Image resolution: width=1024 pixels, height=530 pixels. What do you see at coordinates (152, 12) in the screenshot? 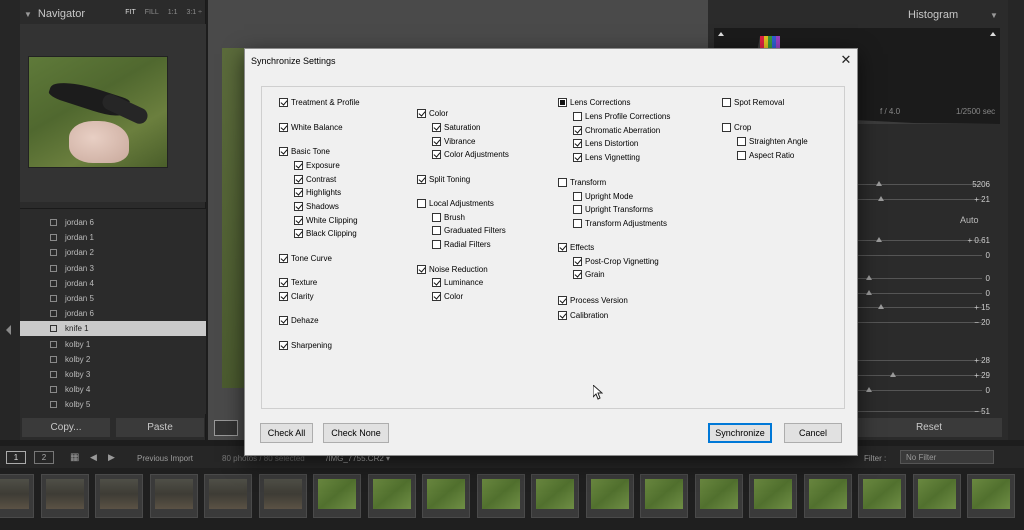
I see `zoom-fill: FILL` at bounding box center [152, 12].